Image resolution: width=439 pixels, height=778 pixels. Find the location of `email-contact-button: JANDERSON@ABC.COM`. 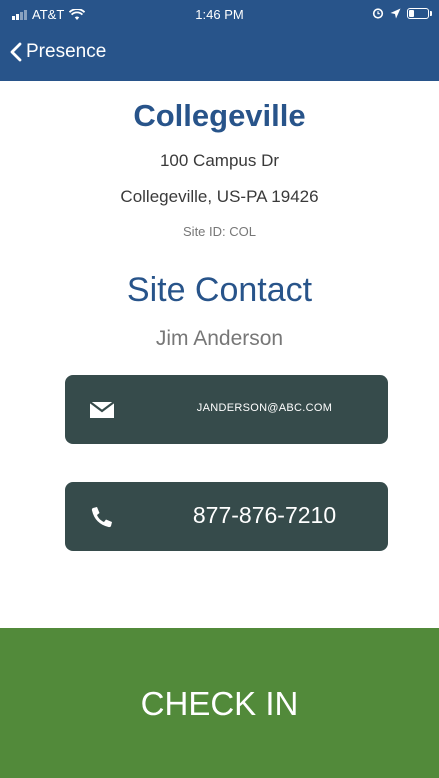

email-contact-button: JANDERSON@ABC.COM is located at coordinates (226, 409).